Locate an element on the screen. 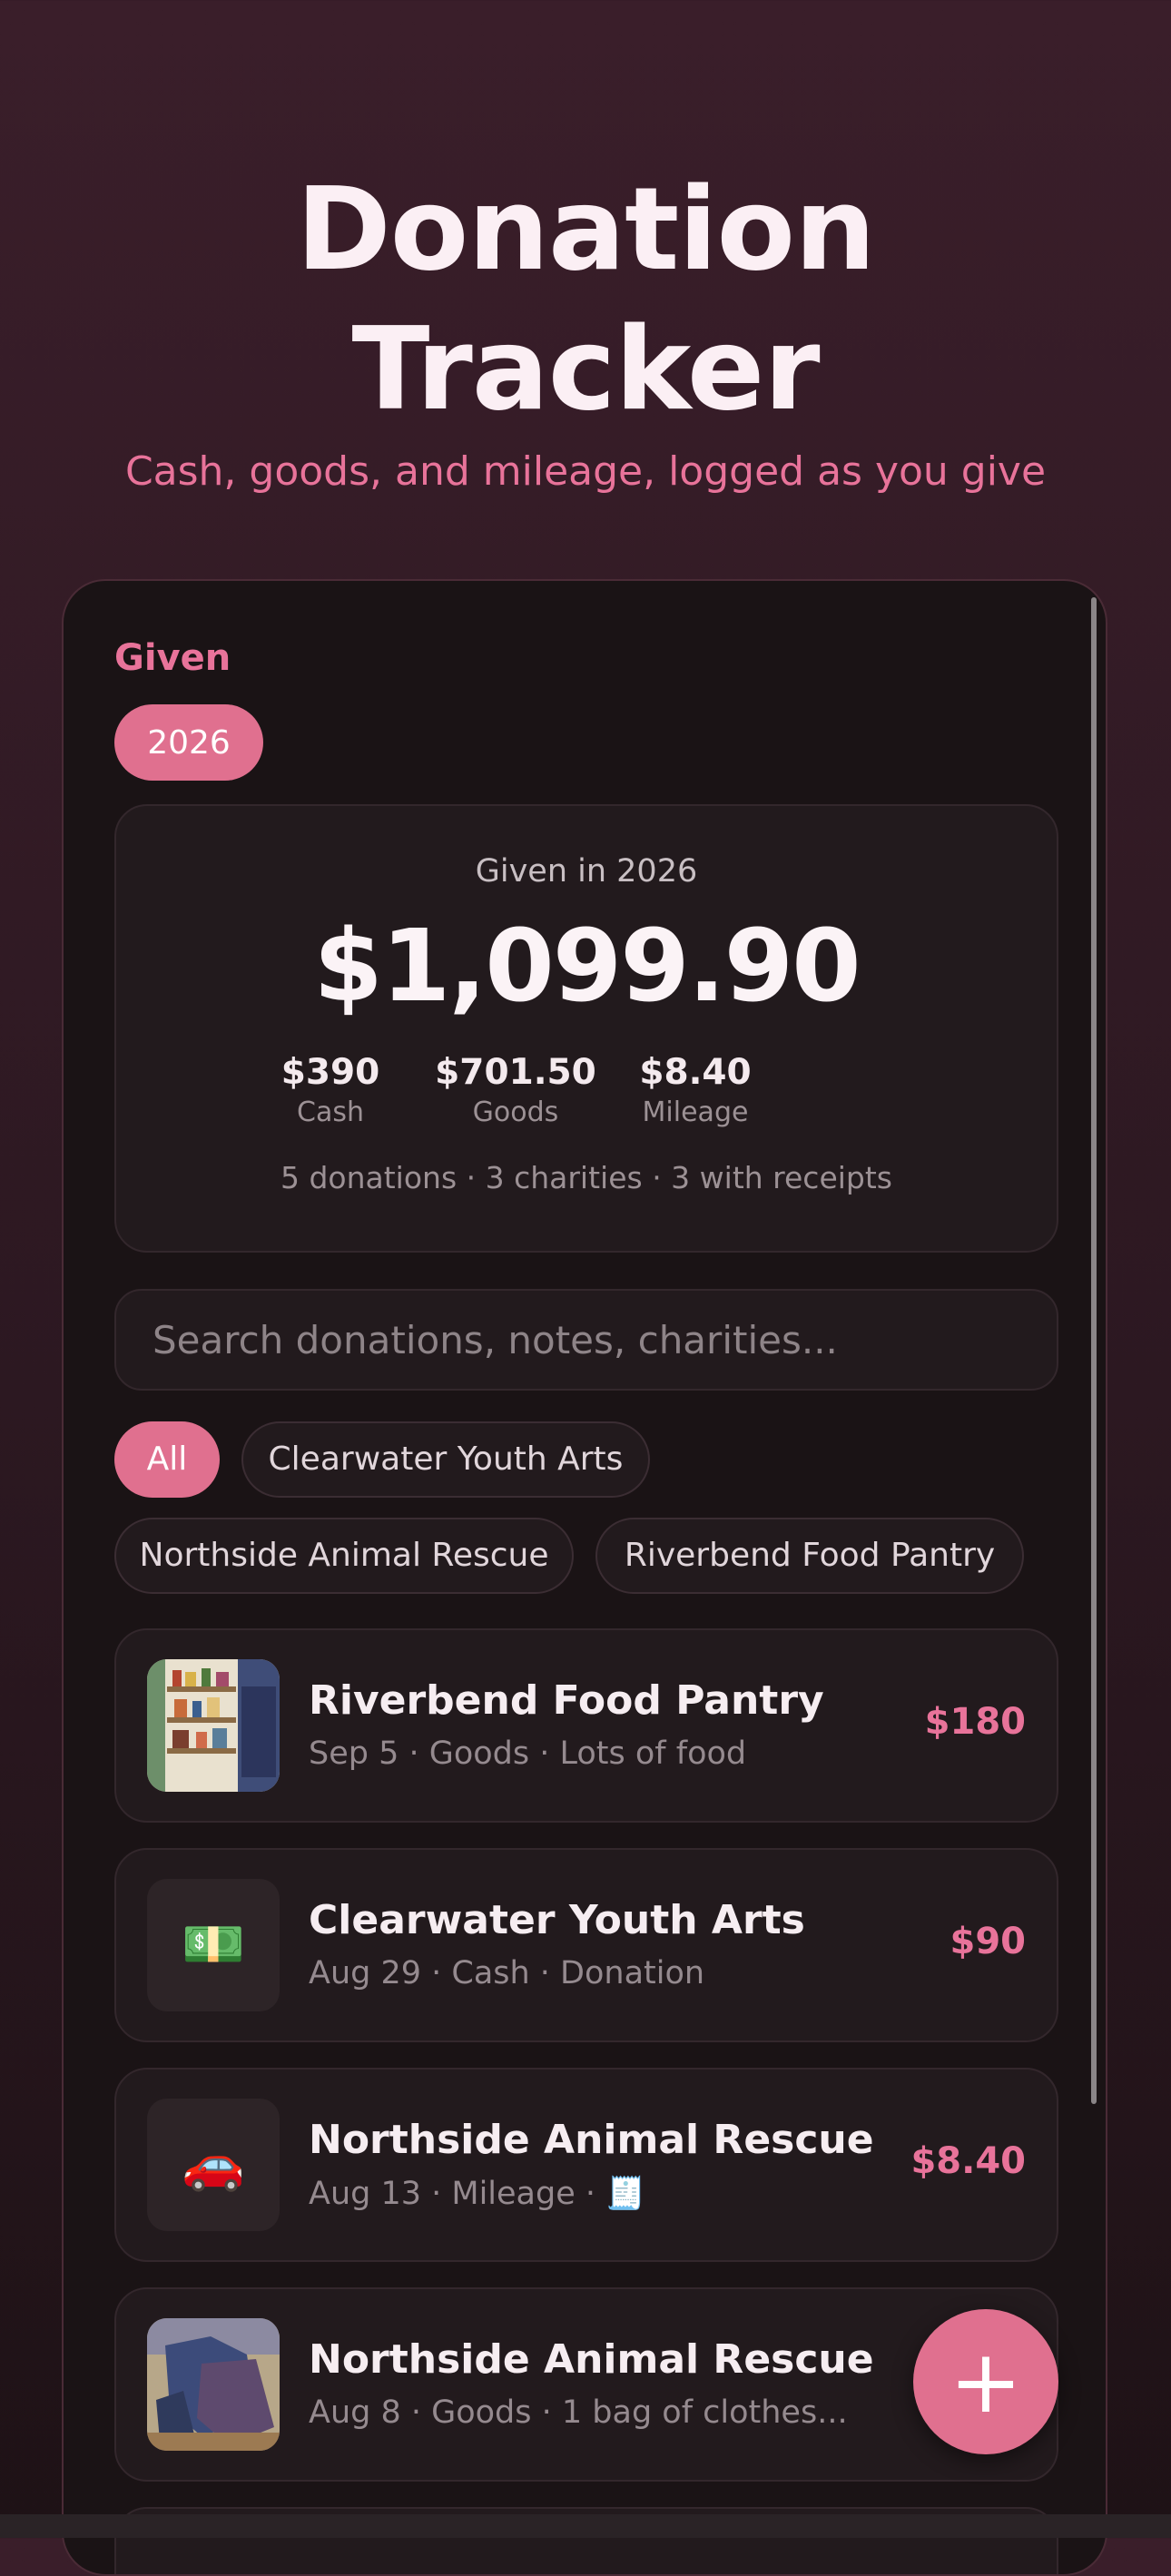 The image size is (1171, 2576). donation-charity: Clearwater Youth Arts is located at coordinates (557, 1920).